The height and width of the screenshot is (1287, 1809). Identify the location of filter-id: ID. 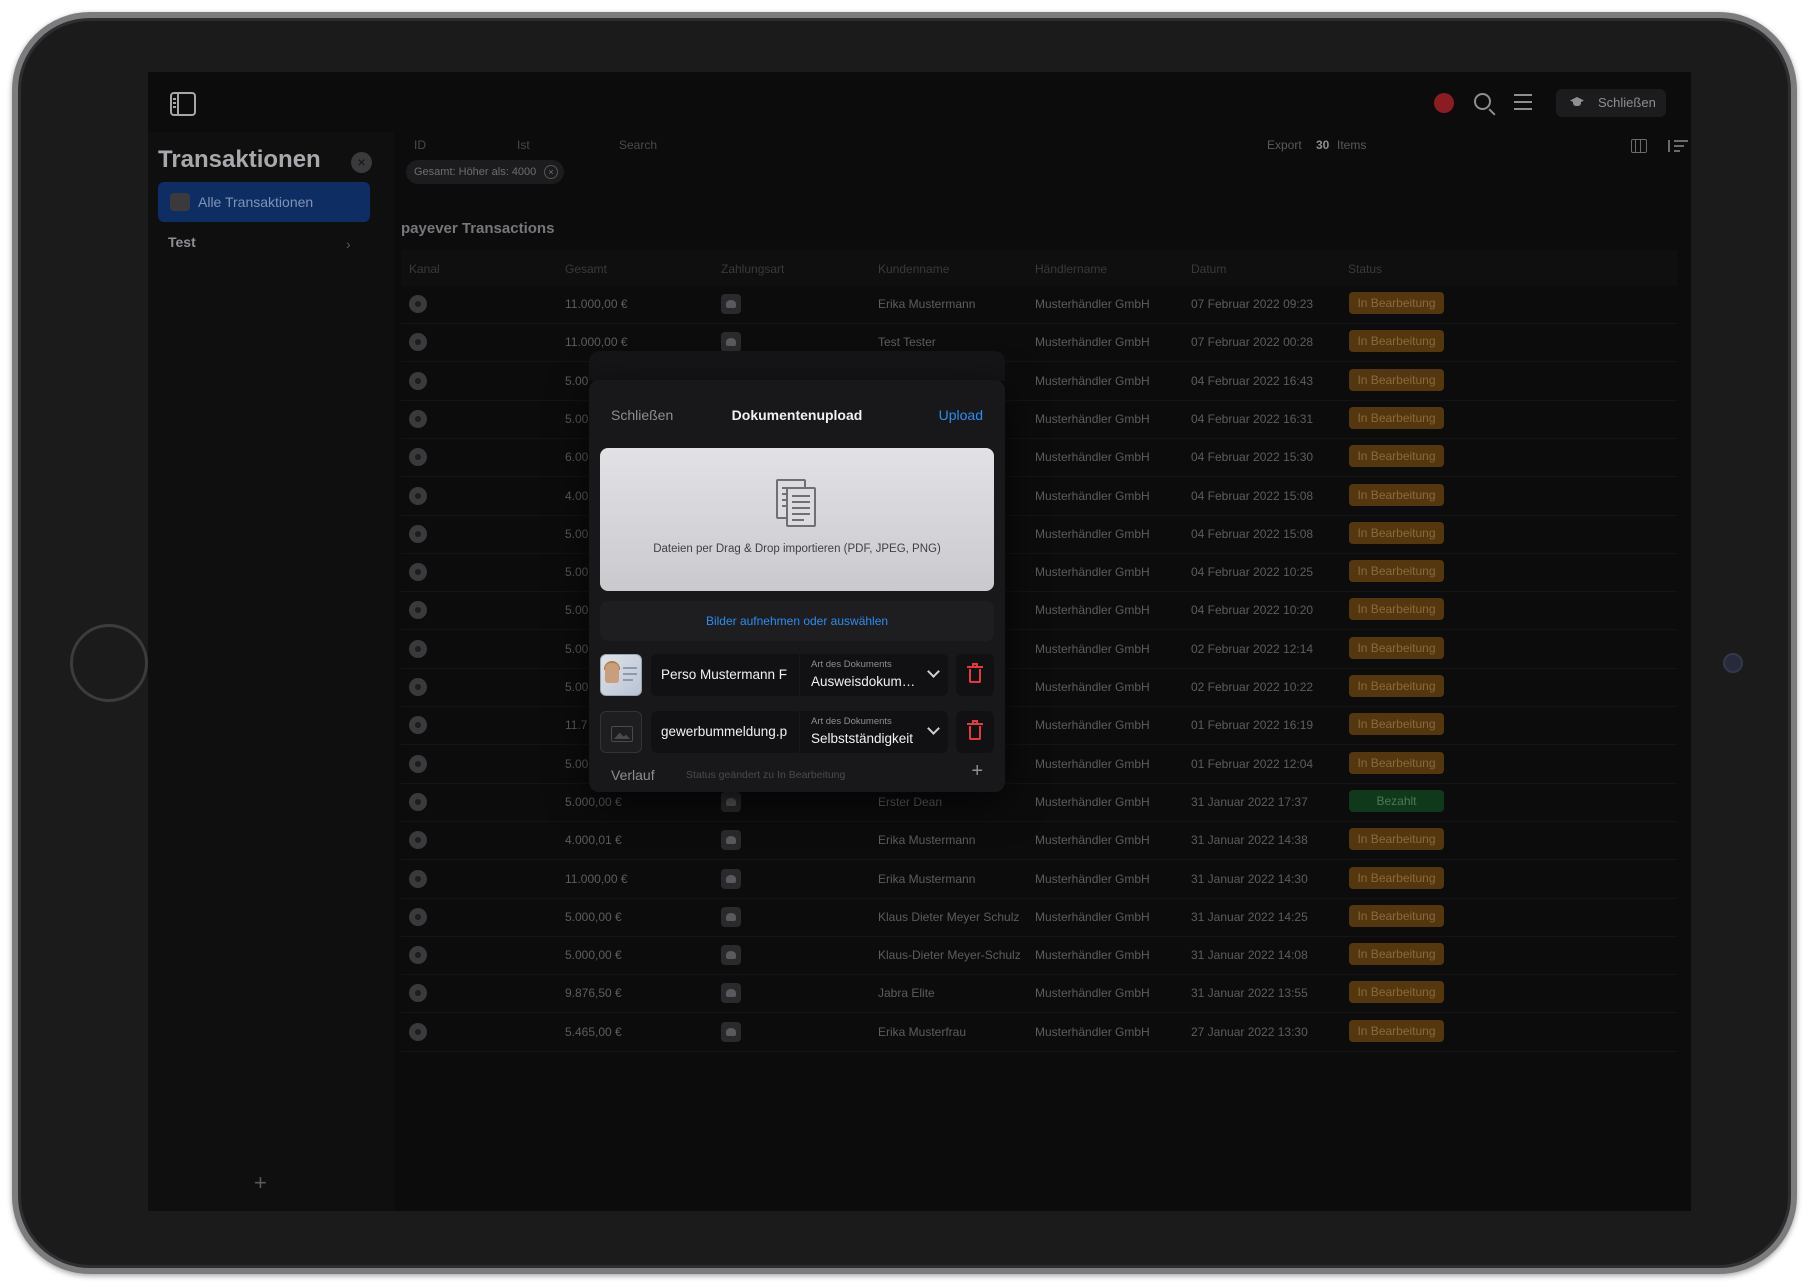
(420, 145).